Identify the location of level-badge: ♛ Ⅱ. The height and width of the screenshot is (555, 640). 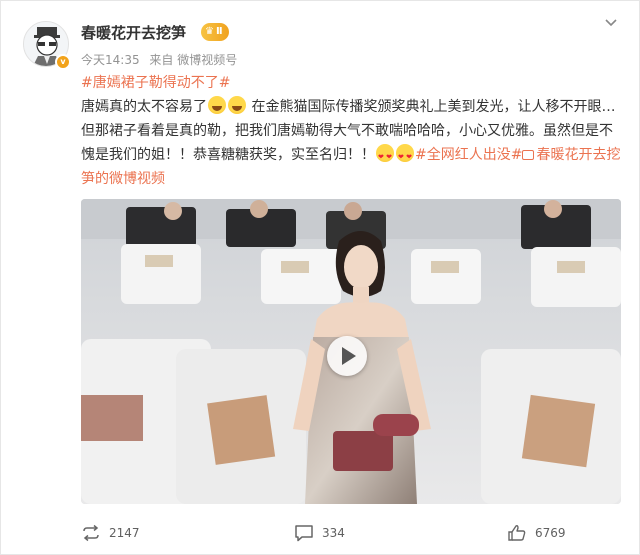
(215, 32).